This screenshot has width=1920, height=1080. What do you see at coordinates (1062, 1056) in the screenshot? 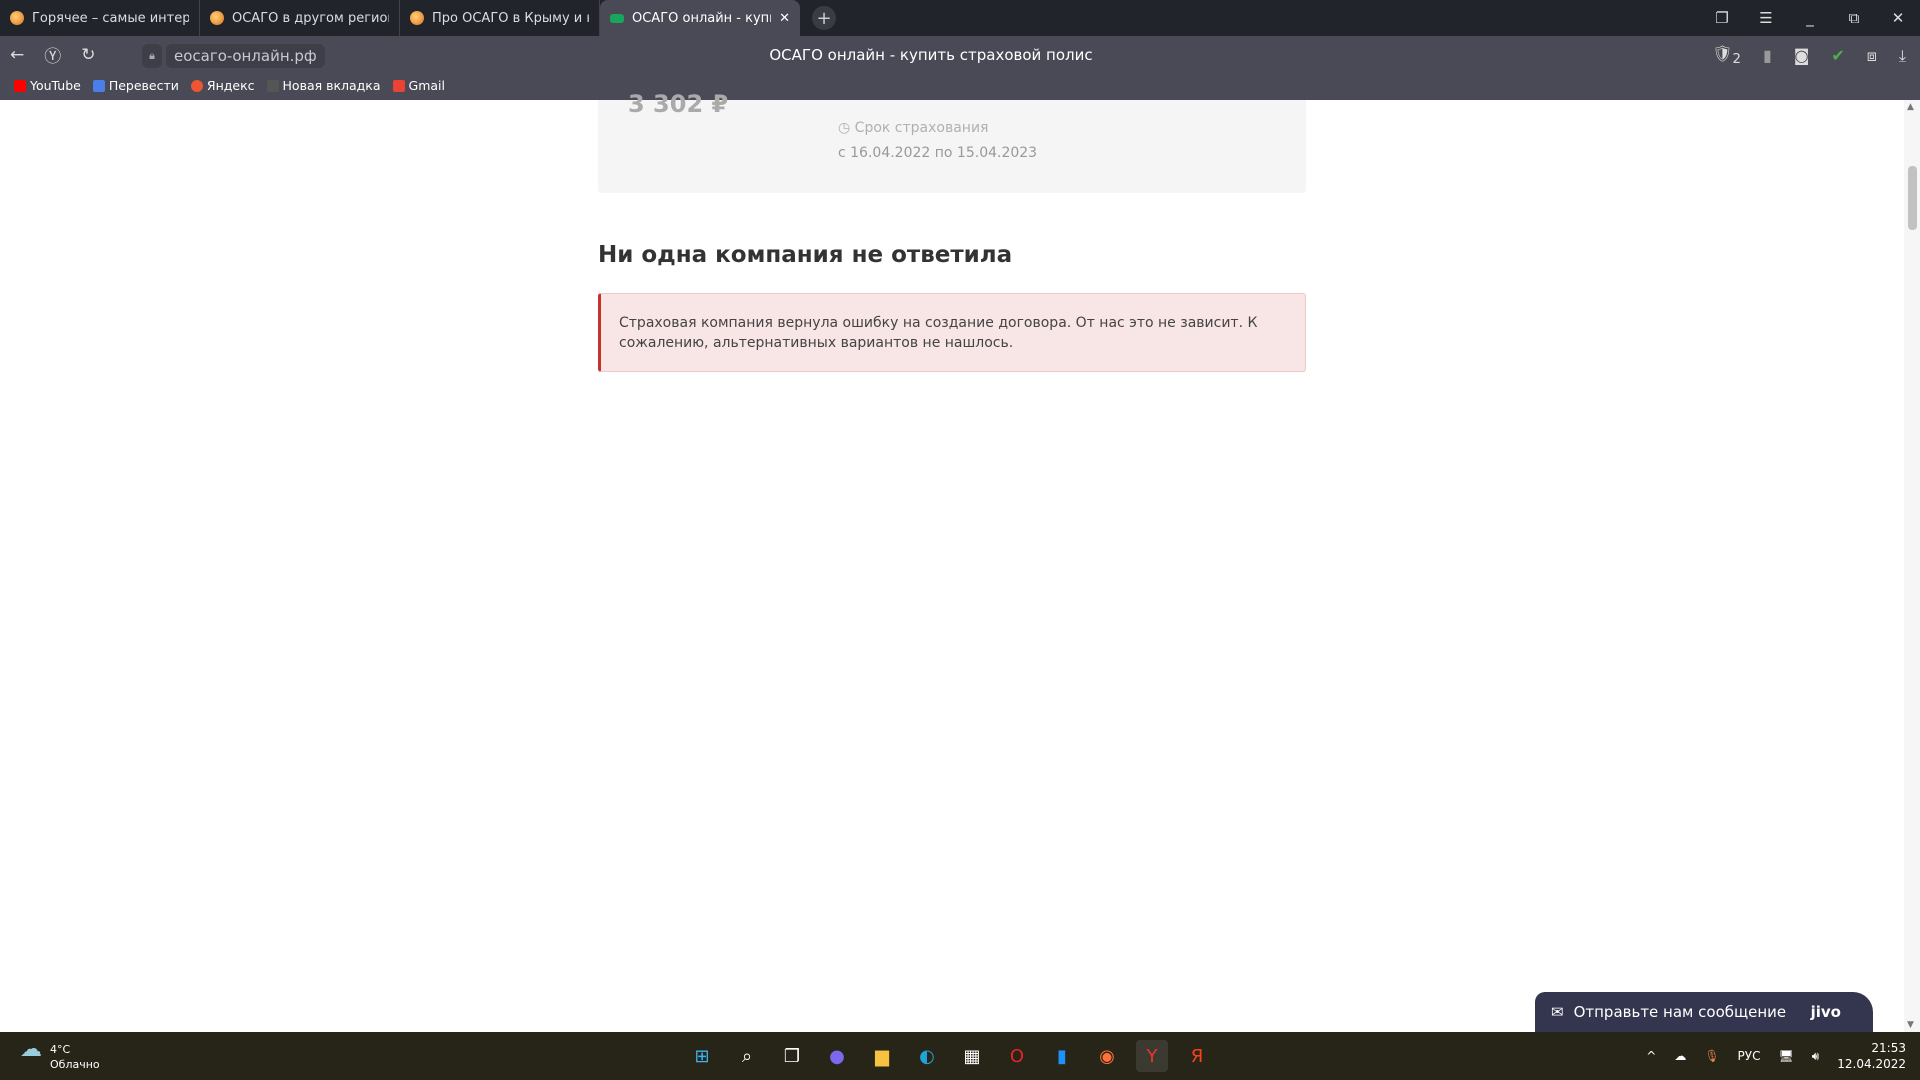
I see `app-icon: ▮` at bounding box center [1062, 1056].